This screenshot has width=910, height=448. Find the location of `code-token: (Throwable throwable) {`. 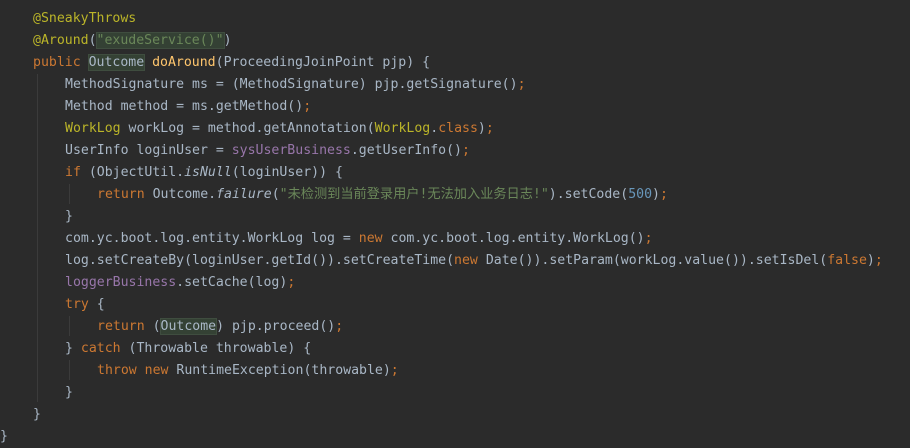

code-token: (Throwable throwable) { is located at coordinates (220, 348).